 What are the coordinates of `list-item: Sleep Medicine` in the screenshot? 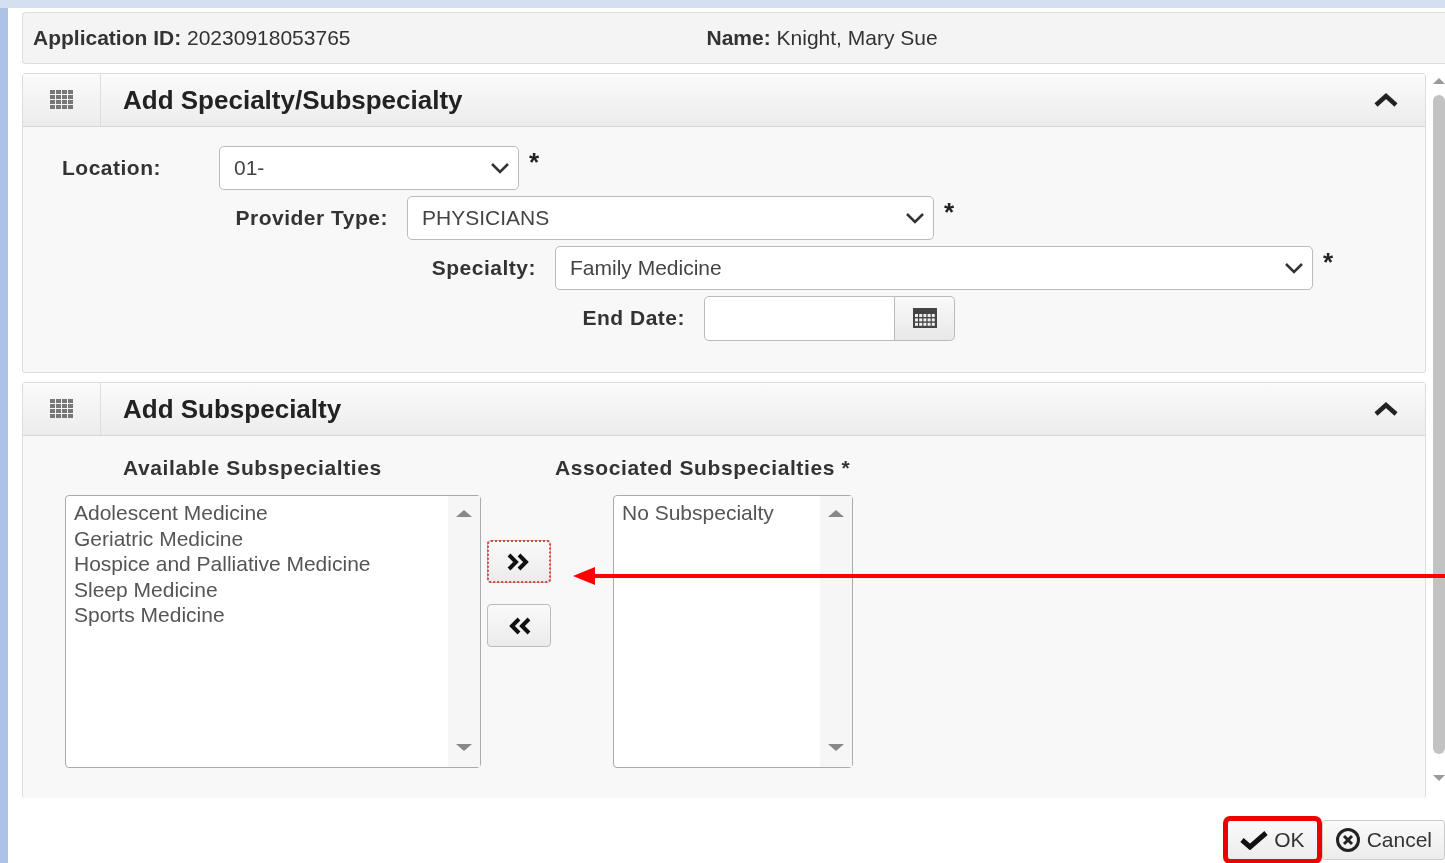 It's located at (146, 589).